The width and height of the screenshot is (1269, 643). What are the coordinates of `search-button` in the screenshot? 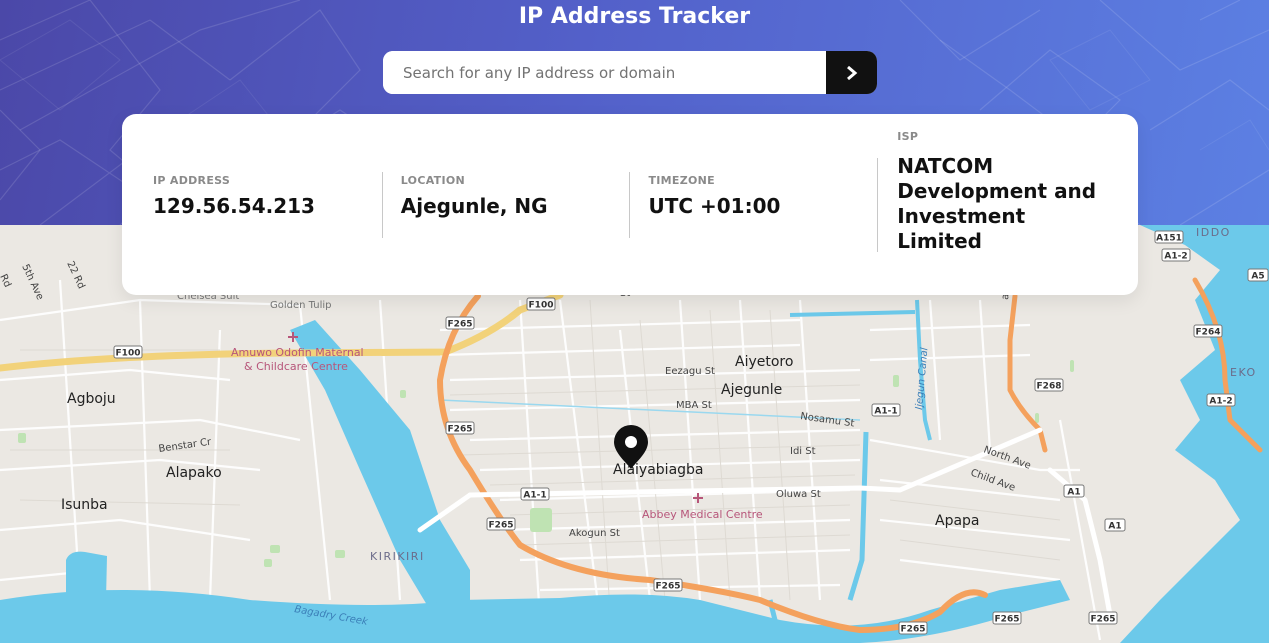 It's located at (851, 72).